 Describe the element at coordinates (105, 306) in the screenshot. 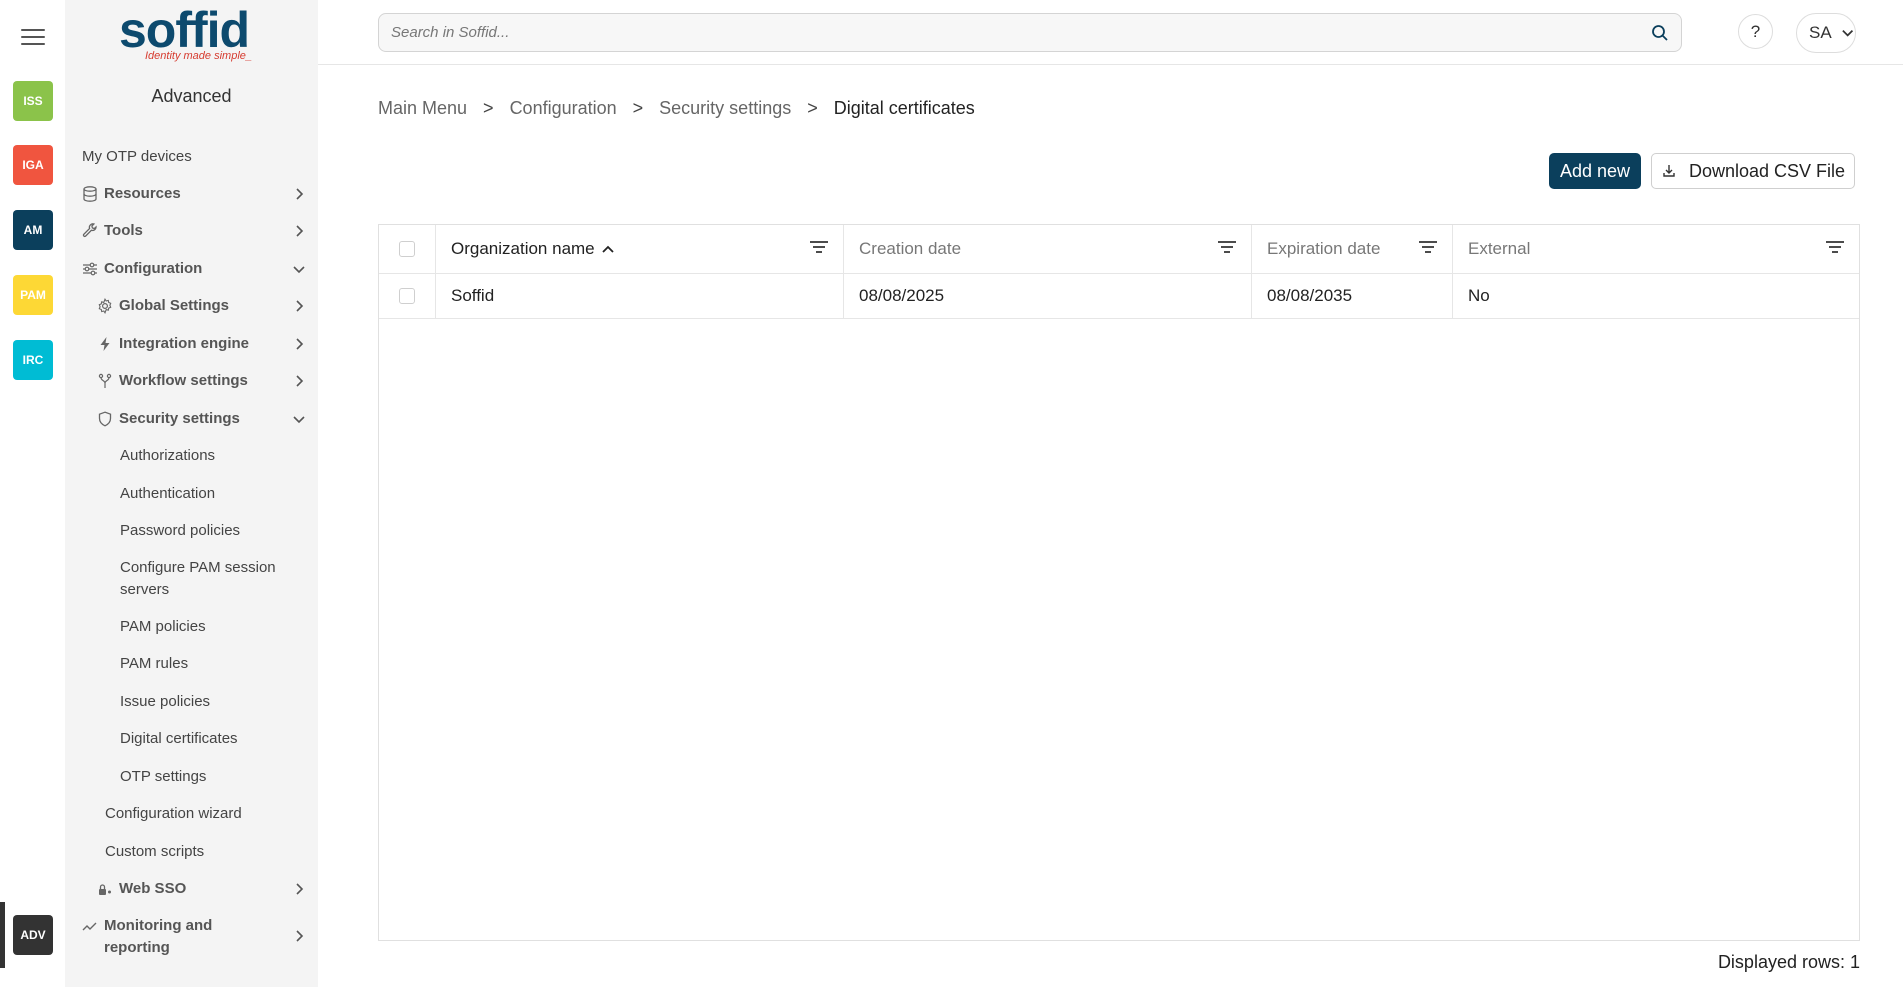

I see `gear-icon` at that location.